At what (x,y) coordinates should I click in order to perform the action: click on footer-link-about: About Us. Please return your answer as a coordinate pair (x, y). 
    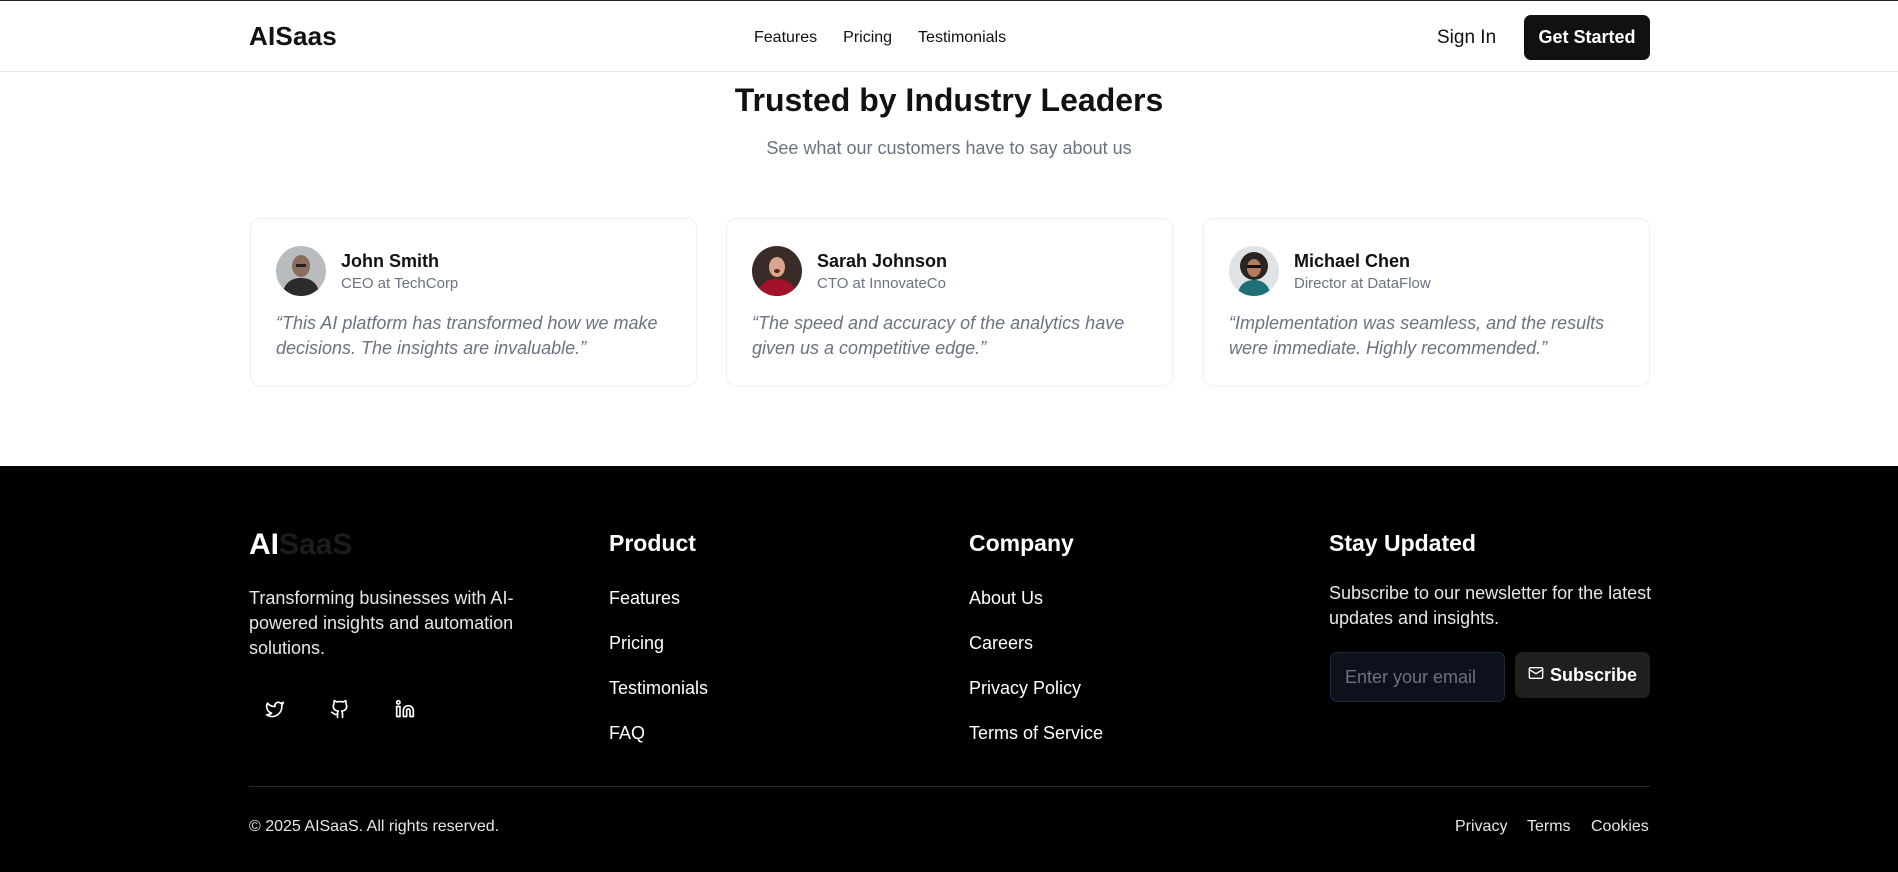
    Looking at the image, I should click on (1006, 598).